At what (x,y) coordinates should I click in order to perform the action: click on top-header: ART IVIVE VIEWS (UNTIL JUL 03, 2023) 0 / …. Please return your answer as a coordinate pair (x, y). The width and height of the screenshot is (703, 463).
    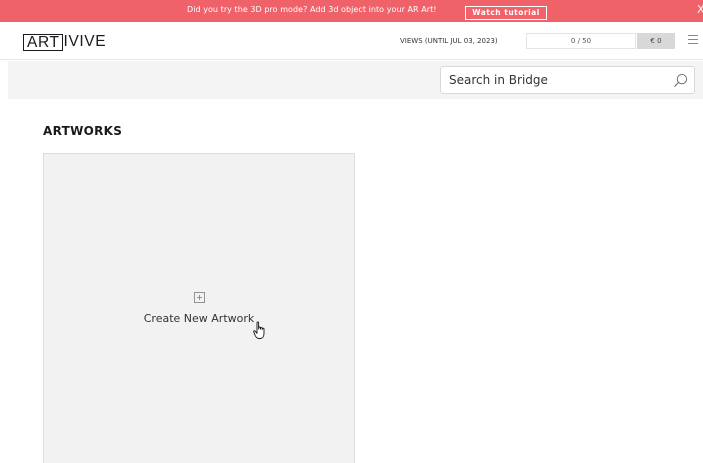
    Looking at the image, I should click on (351, 41).